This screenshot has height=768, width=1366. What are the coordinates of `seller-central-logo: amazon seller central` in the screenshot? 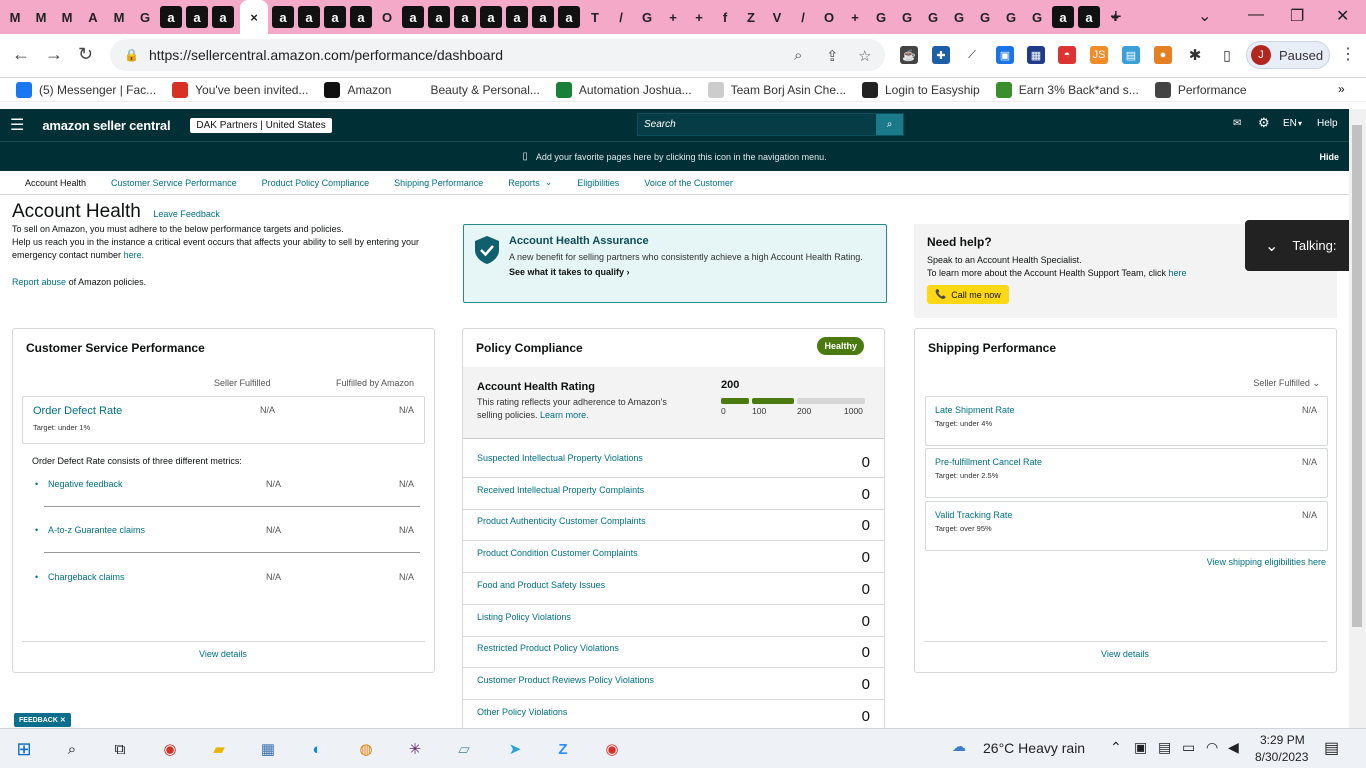 It's located at (106, 125).